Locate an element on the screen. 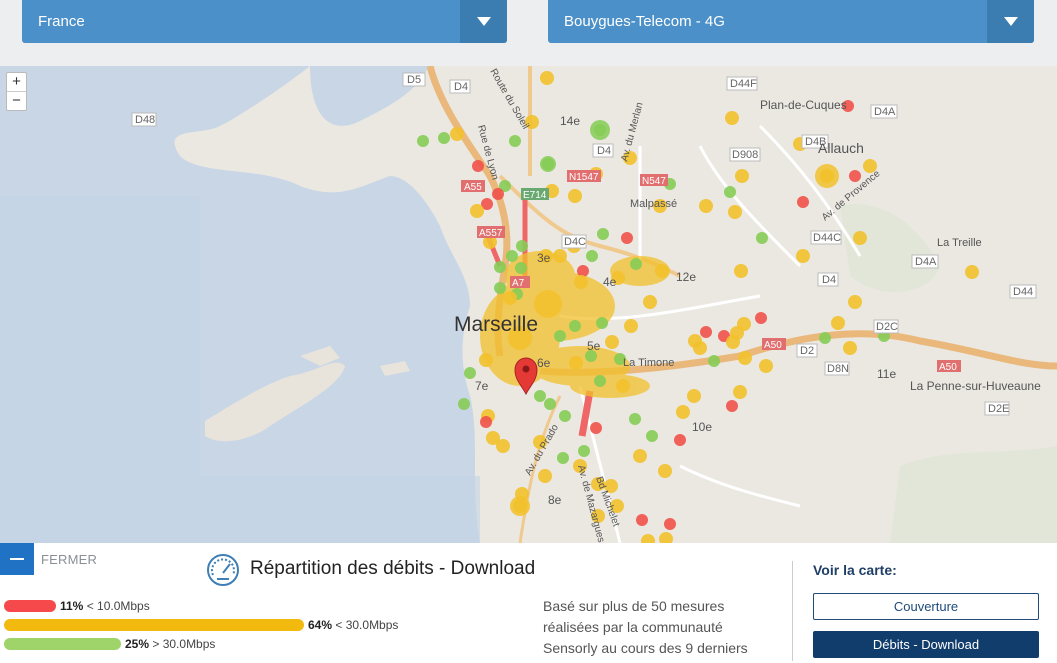 This screenshot has width=1057, height=663. district-label: 7e is located at coordinates (482, 386).